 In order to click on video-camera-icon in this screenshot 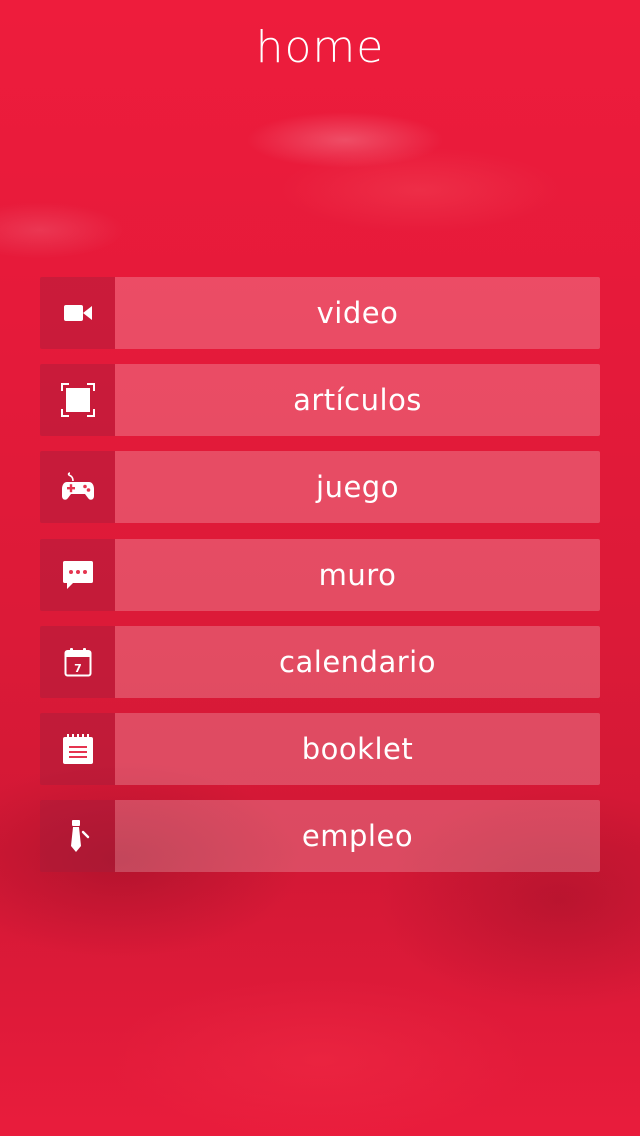, I will do `click(78, 313)`.